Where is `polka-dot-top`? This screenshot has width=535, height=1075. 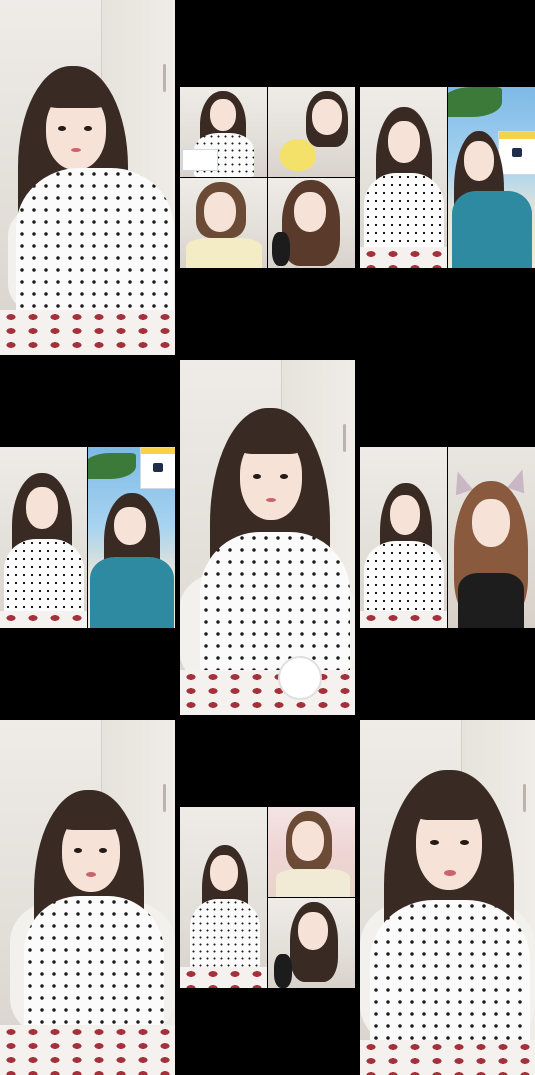
polka-dot-top is located at coordinates (95, 243).